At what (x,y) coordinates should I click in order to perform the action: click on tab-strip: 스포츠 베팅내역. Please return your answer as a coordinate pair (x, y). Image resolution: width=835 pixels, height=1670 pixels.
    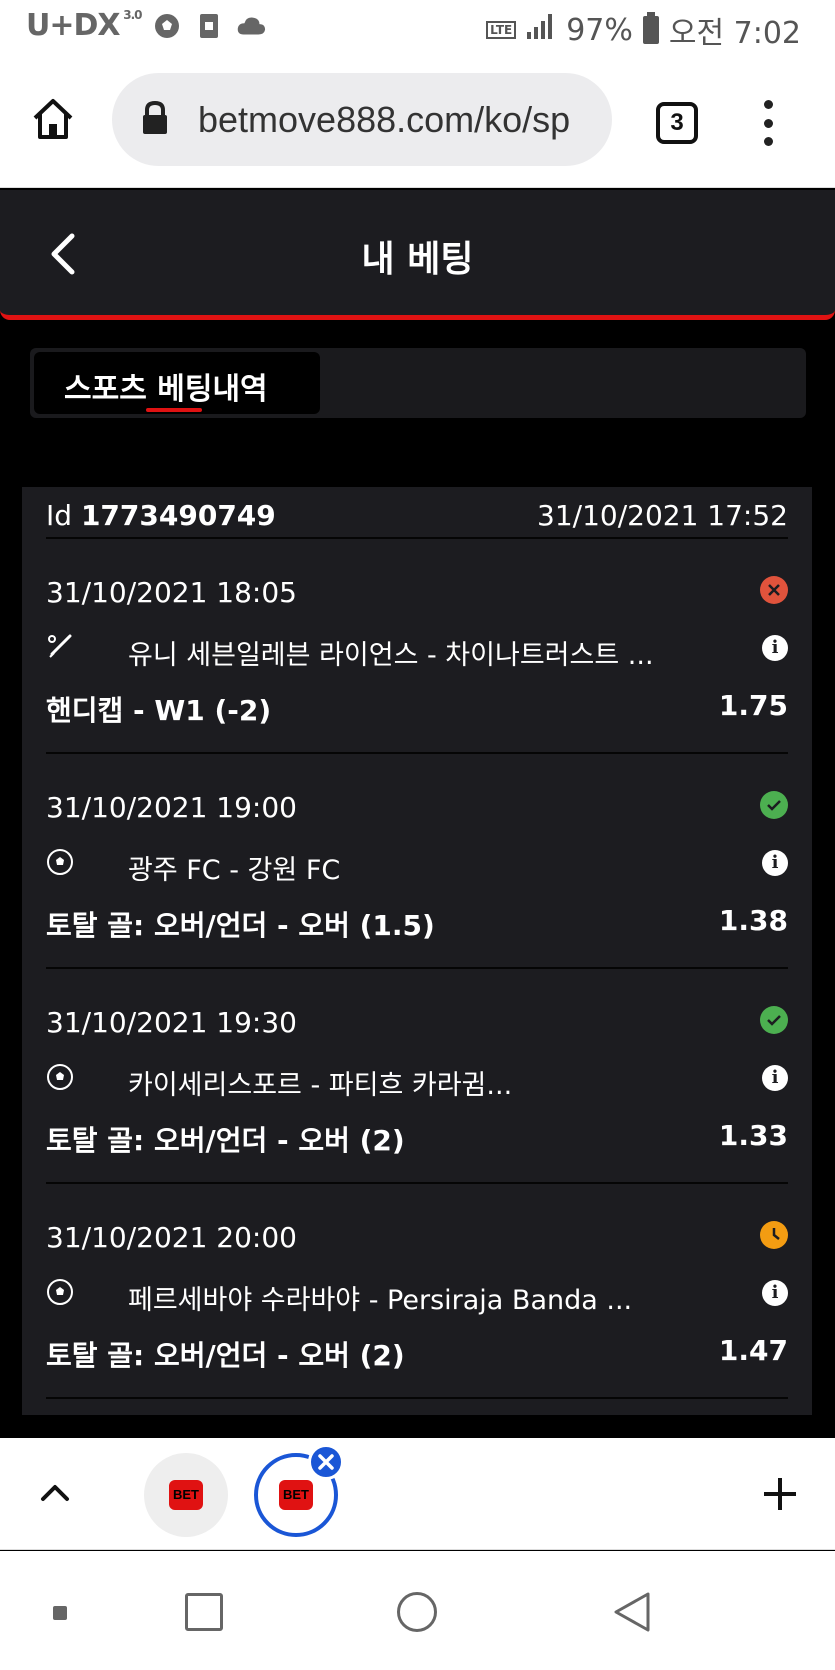
    Looking at the image, I should click on (418, 383).